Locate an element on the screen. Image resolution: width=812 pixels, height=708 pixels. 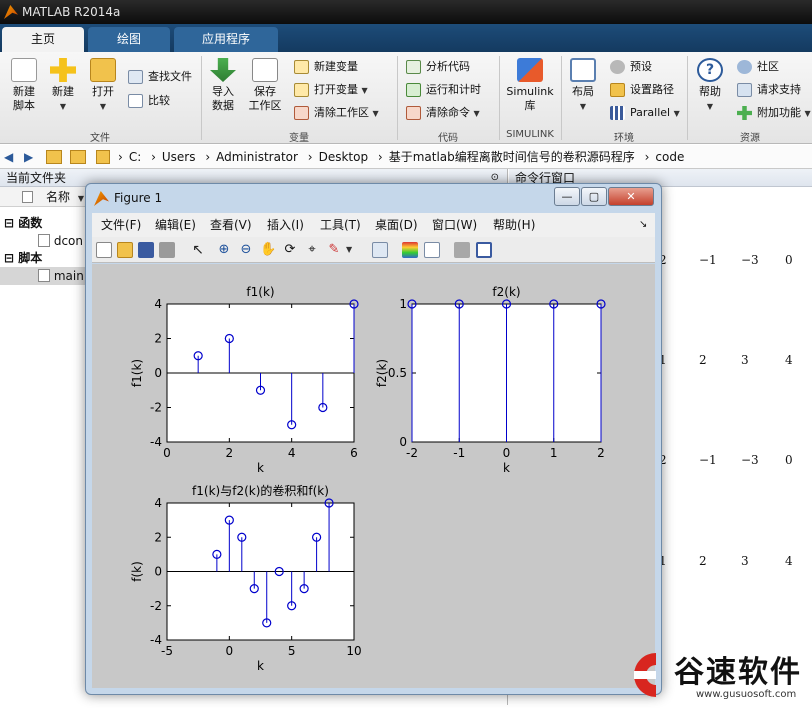
browse-folder-icon is located at coordinates (78, 157).